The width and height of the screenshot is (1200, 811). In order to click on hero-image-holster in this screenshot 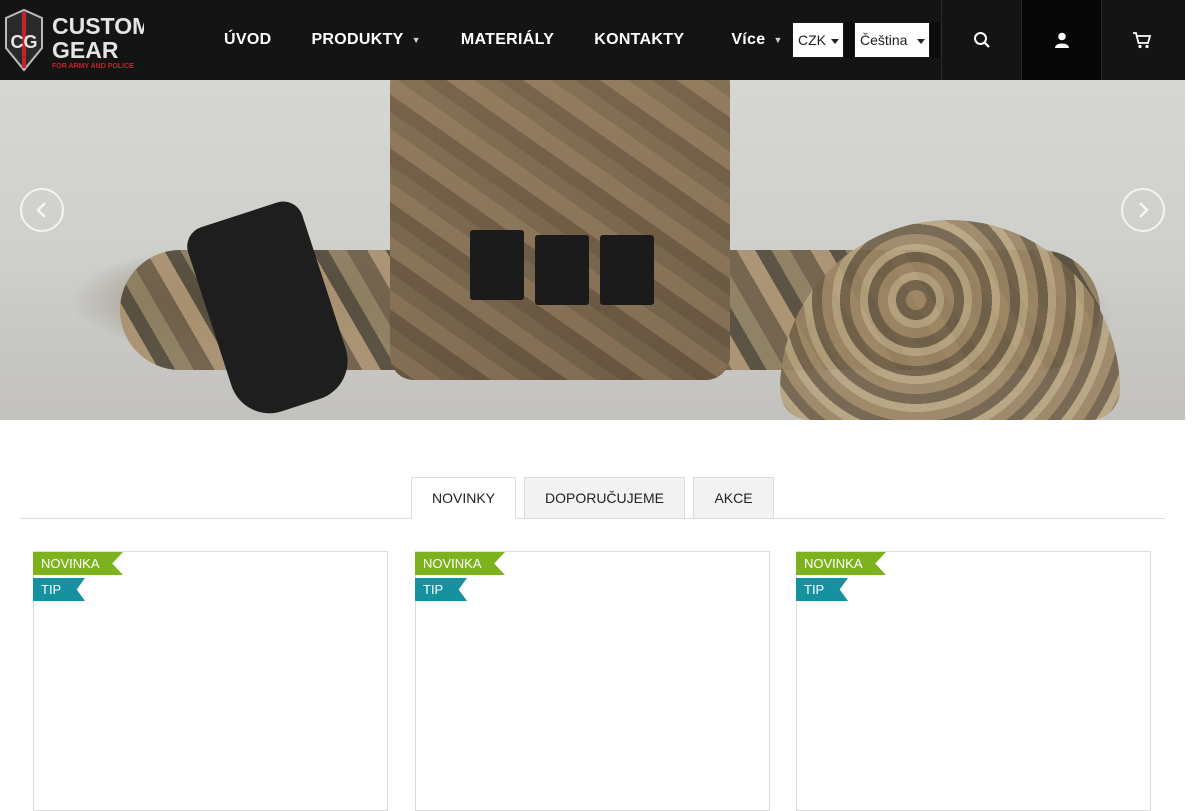, I will do `click(270, 308)`.